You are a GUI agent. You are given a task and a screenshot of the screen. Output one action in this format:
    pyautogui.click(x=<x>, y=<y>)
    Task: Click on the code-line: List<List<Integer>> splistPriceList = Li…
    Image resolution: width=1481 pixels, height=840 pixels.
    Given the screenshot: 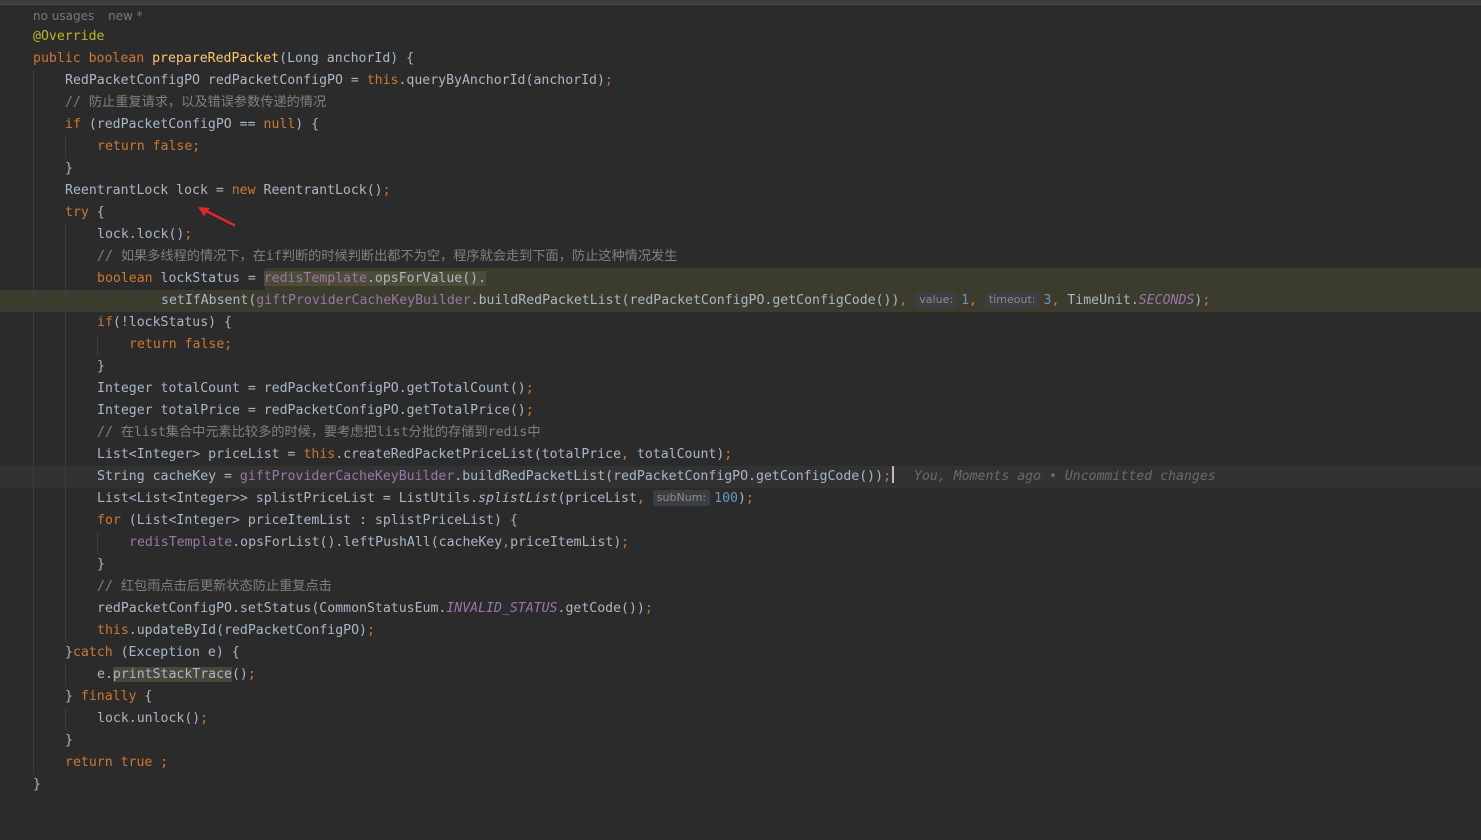 What is the action you would take?
    pyautogui.click(x=740, y=499)
    